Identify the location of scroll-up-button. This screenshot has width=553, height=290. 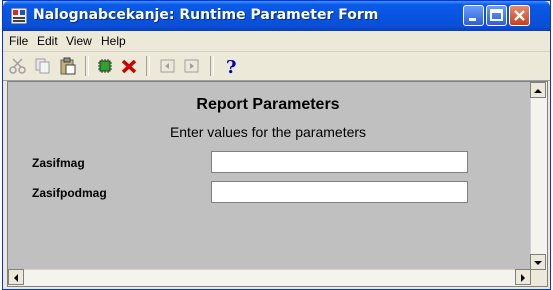
(538, 90).